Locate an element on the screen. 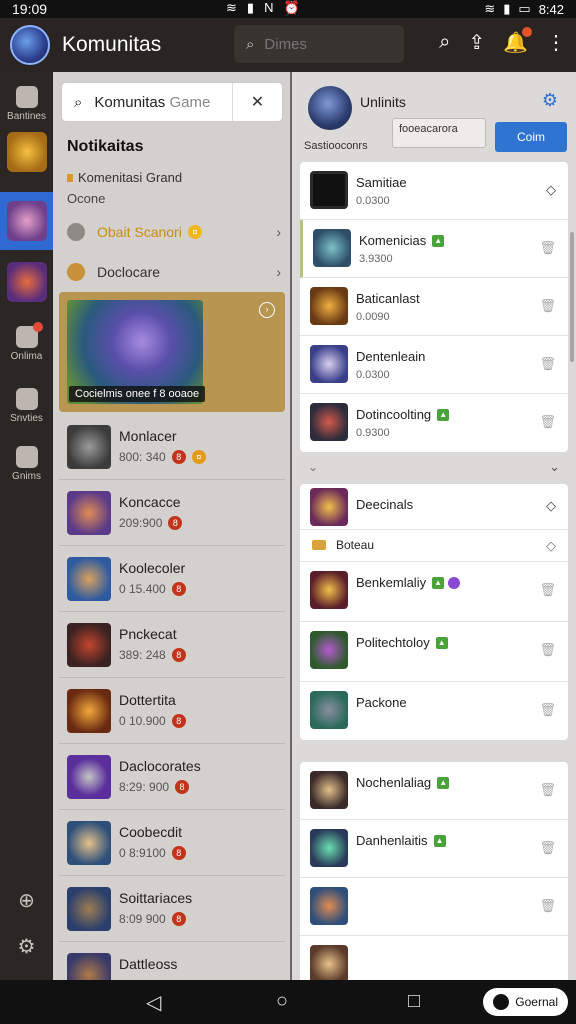 The height and width of the screenshot is (1024, 576). list-item: Baticanlast 0.0090 🗑 is located at coordinates (434, 307).